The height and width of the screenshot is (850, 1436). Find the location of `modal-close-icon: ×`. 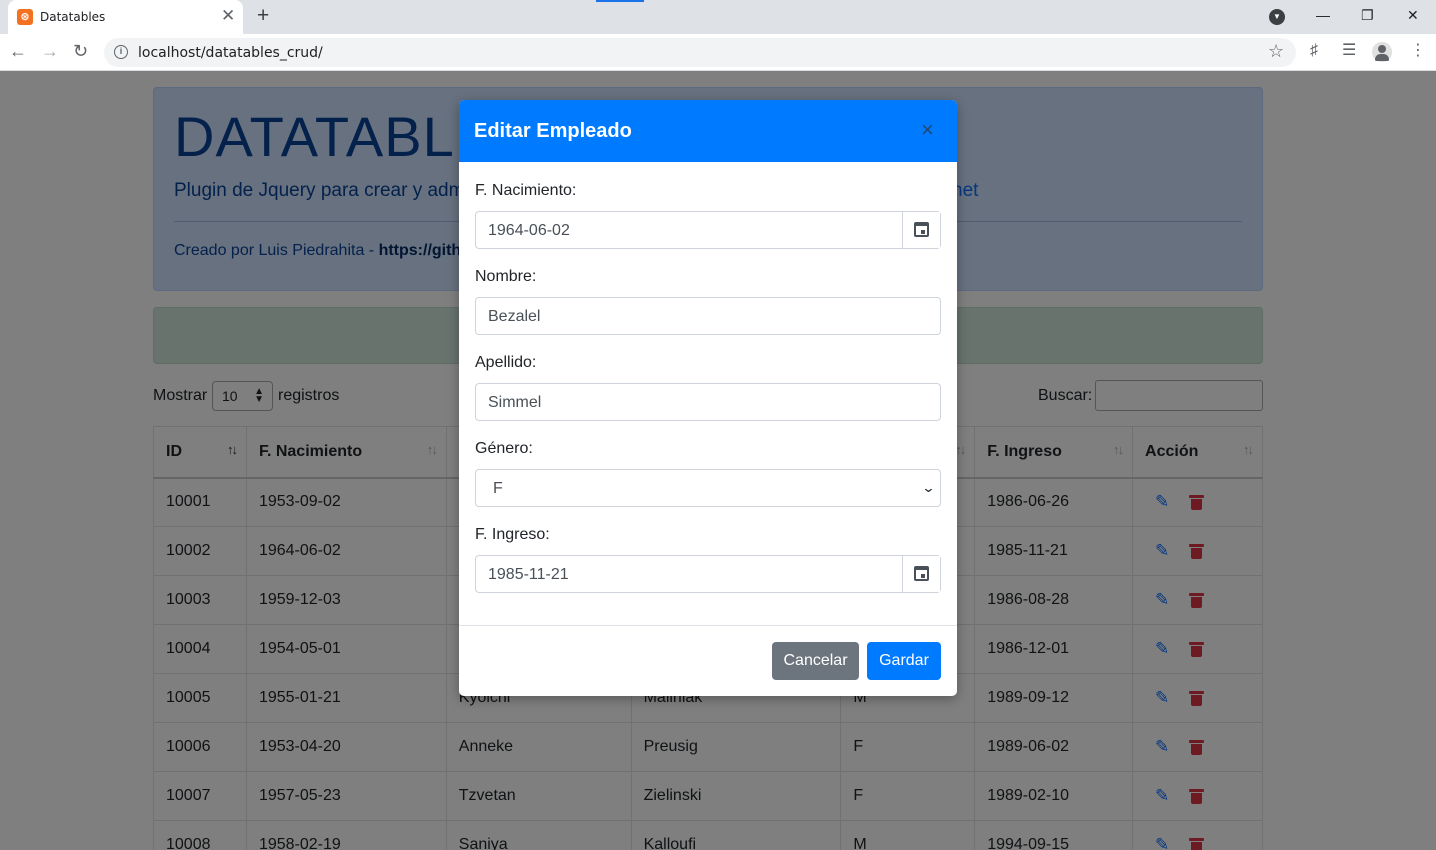

modal-close-icon: × is located at coordinates (927, 130).